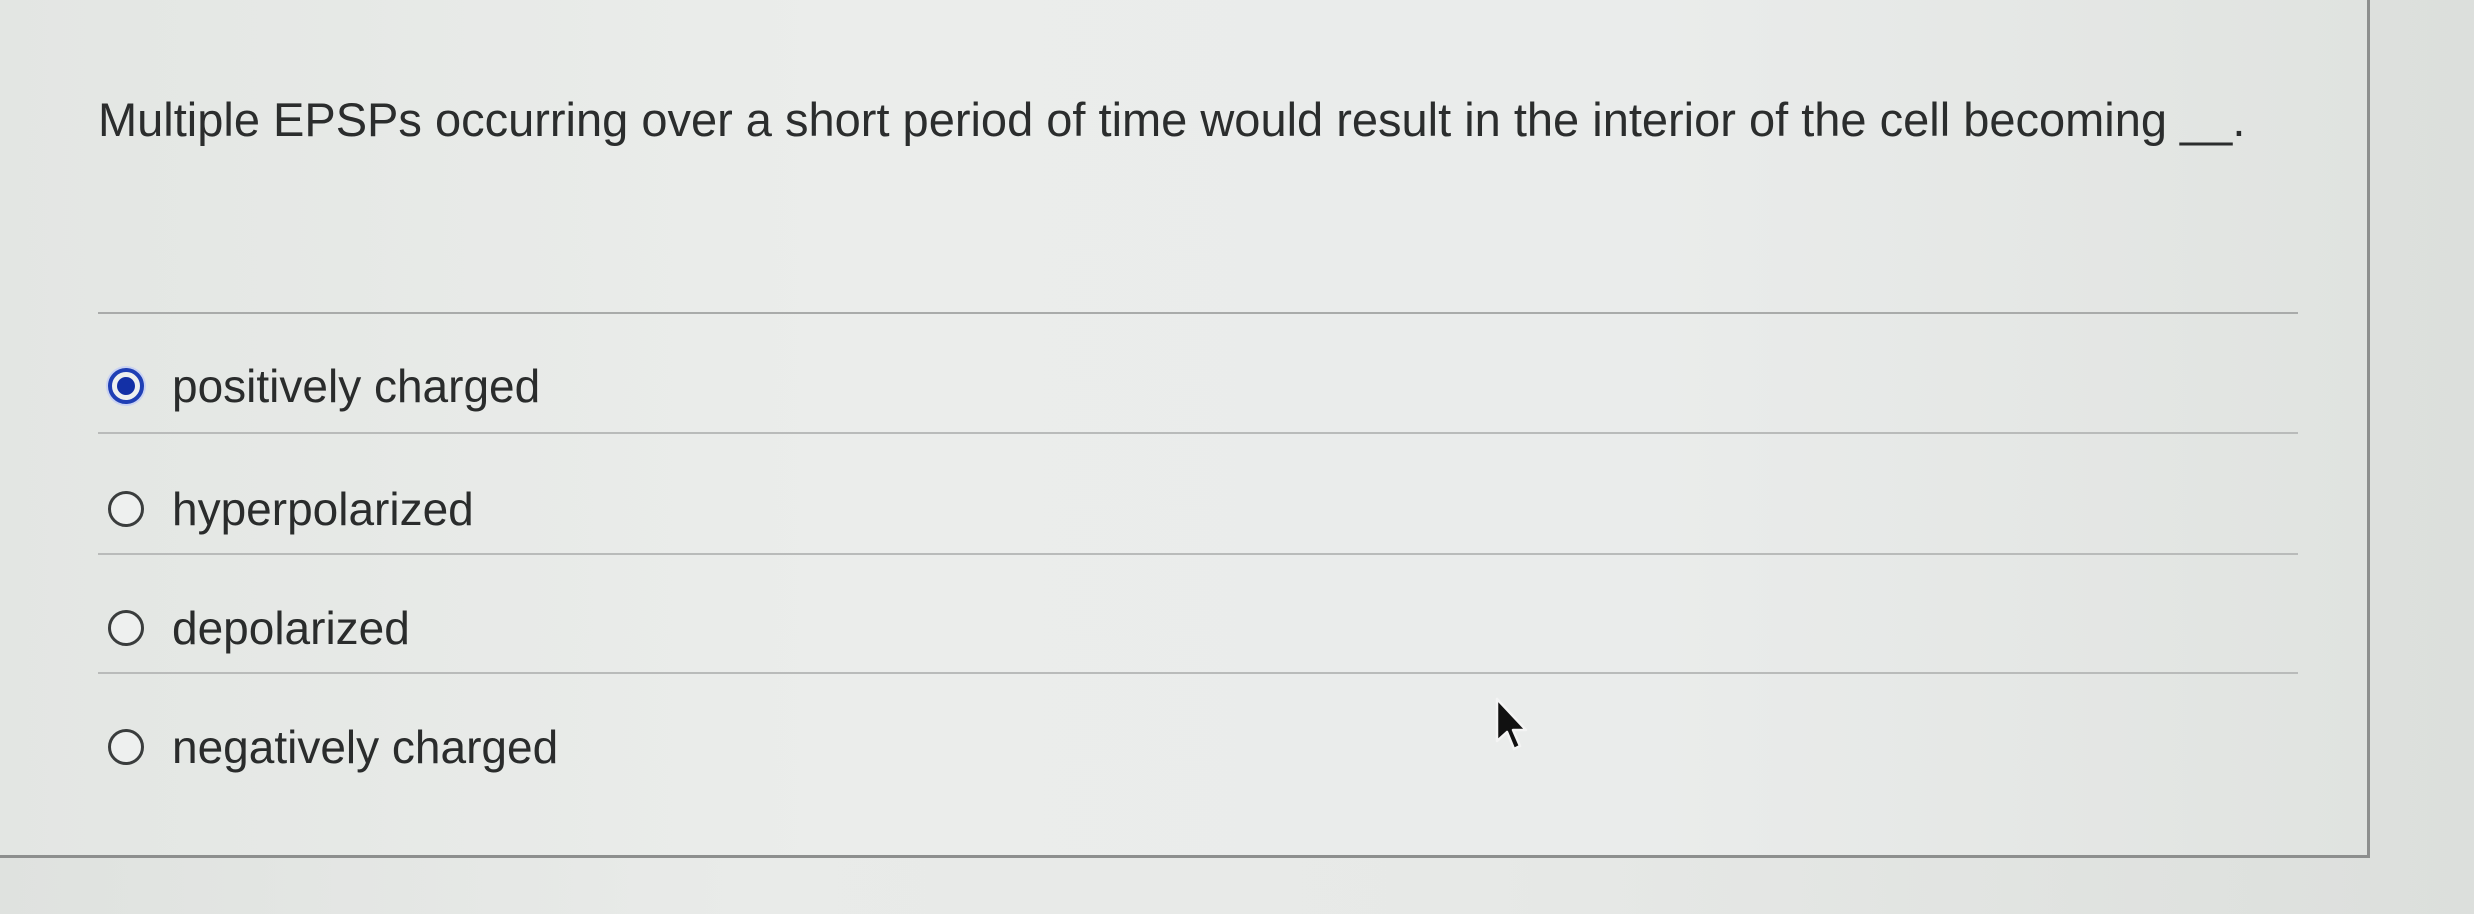  What do you see at coordinates (323, 509) in the screenshot?
I see `option-label: hyperpolarized` at bounding box center [323, 509].